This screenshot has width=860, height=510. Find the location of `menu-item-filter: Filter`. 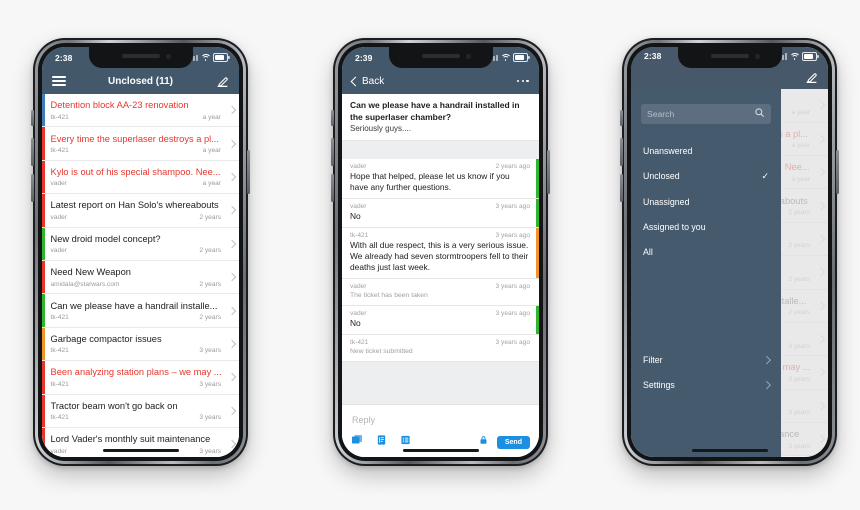

menu-item-filter: Filter is located at coordinates (706, 359).